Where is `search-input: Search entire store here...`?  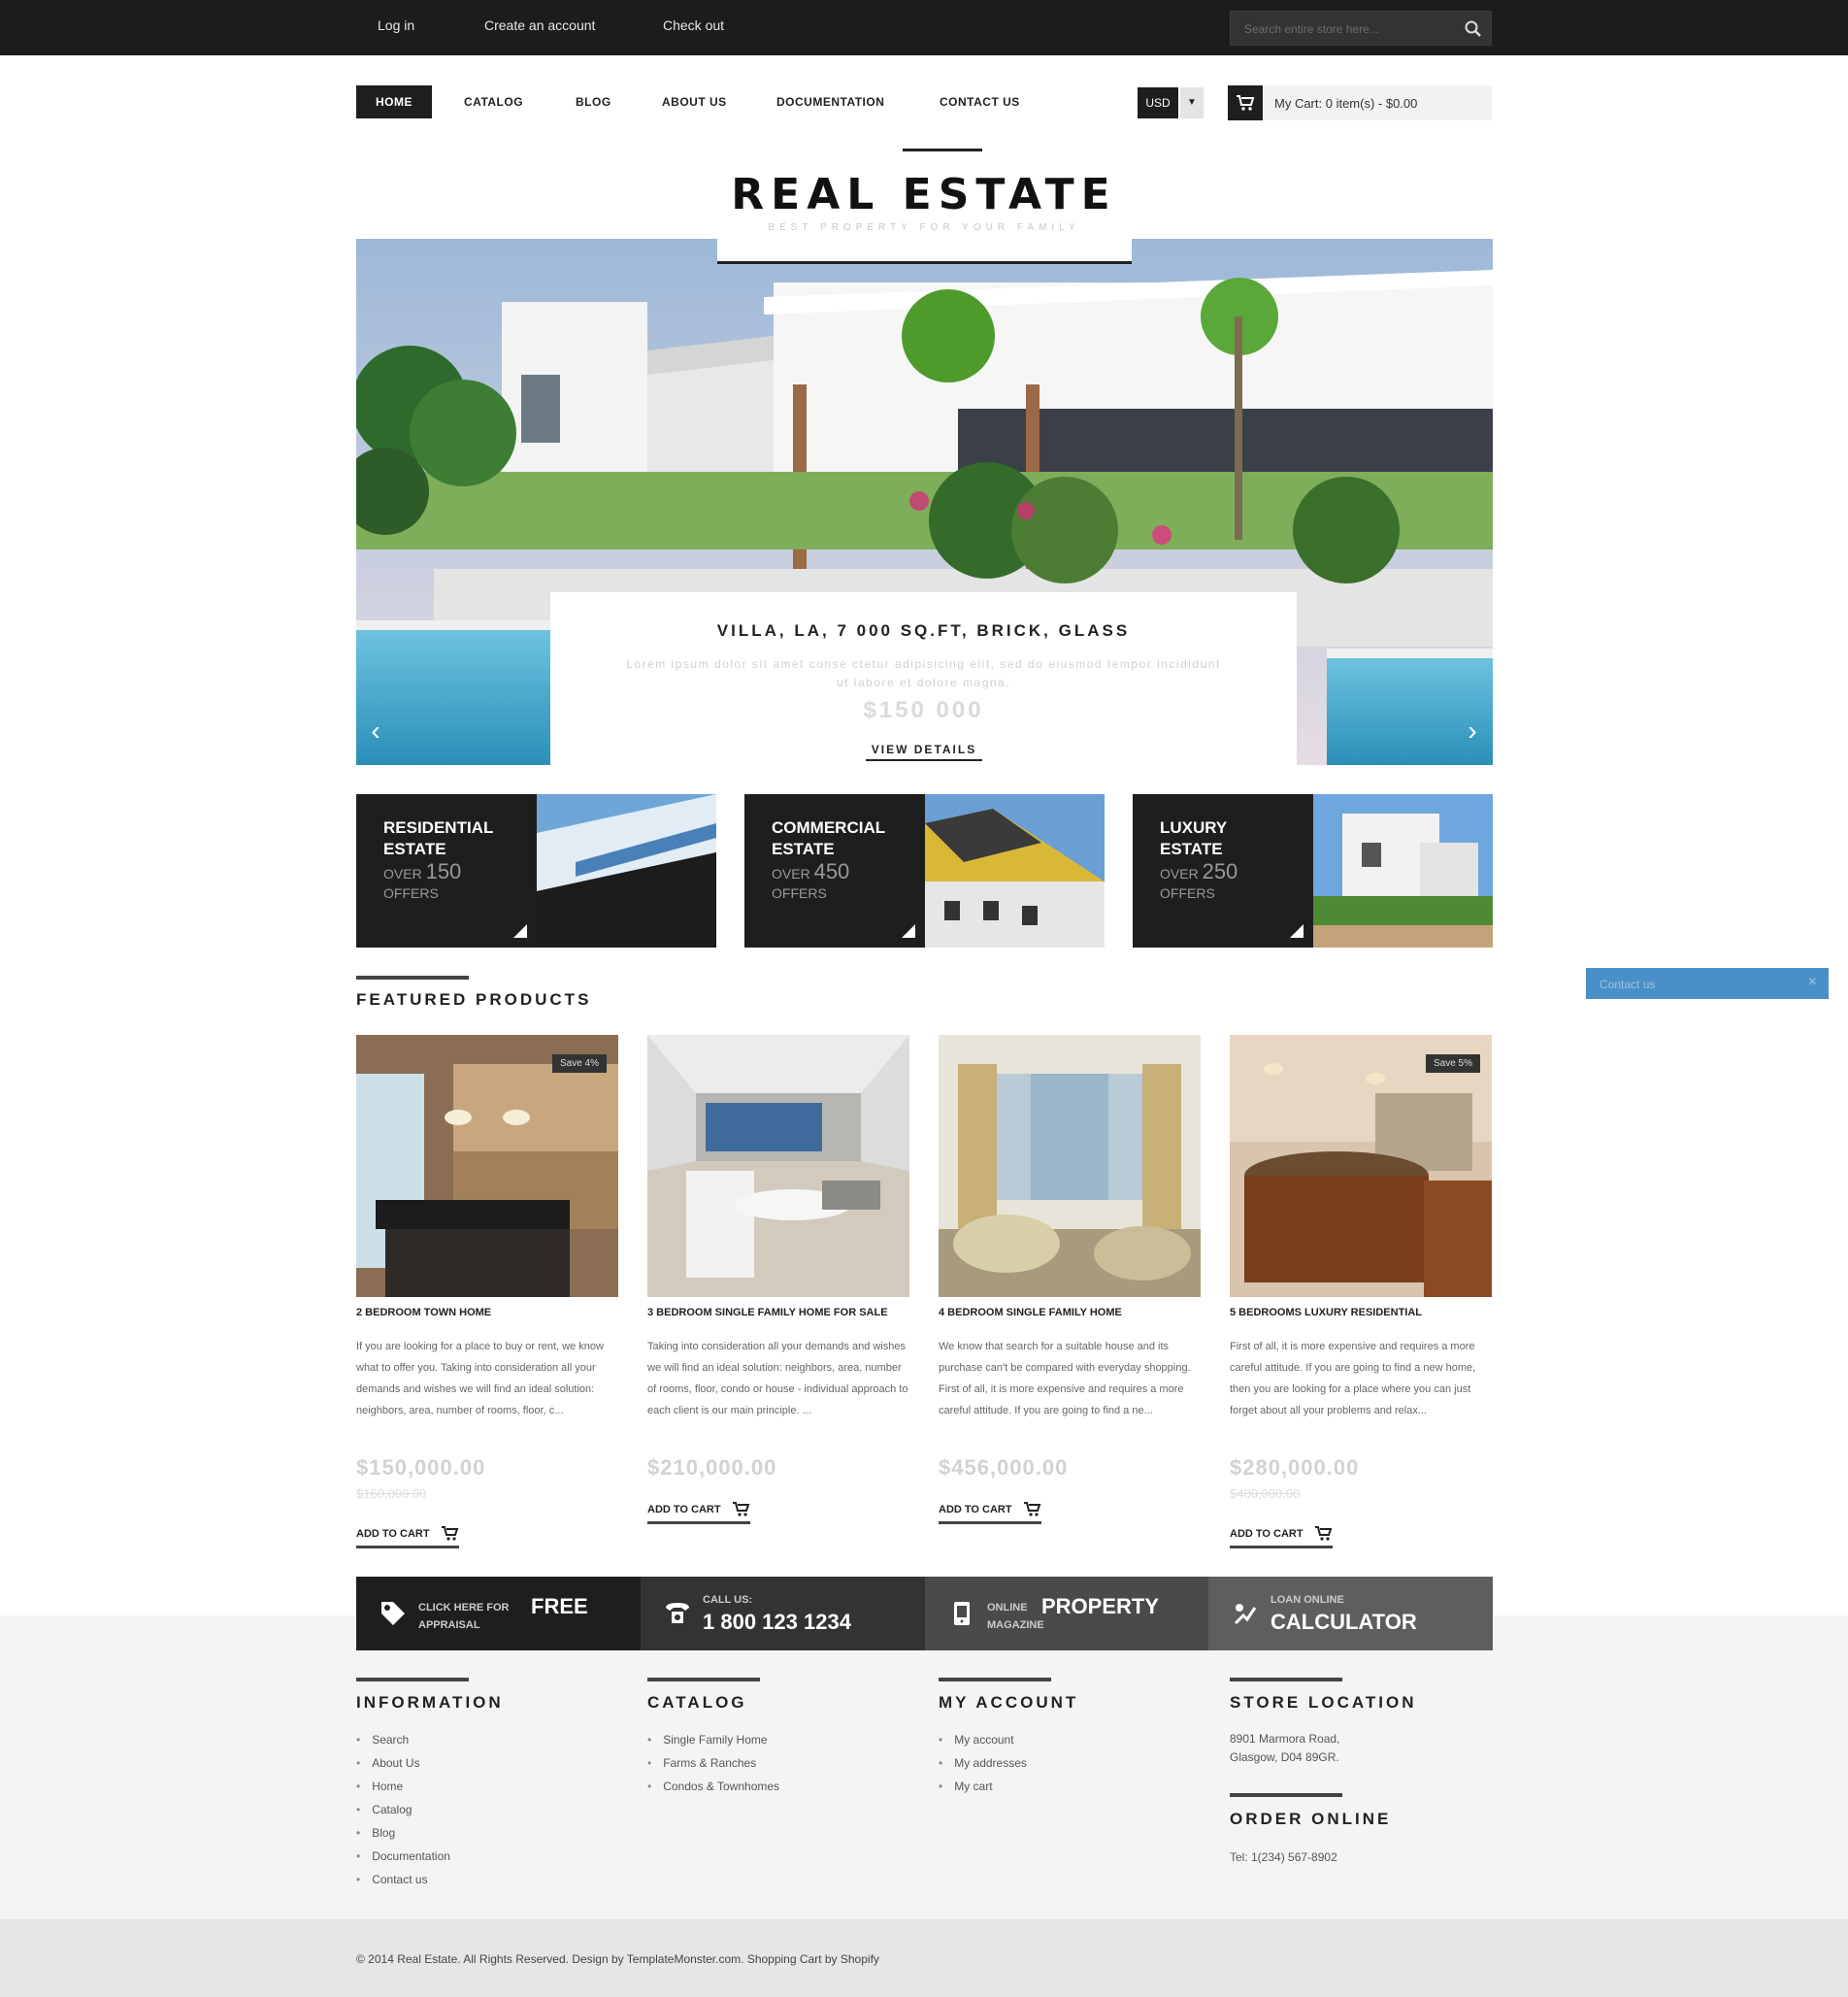 search-input: Search entire store here... is located at coordinates (1361, 28).